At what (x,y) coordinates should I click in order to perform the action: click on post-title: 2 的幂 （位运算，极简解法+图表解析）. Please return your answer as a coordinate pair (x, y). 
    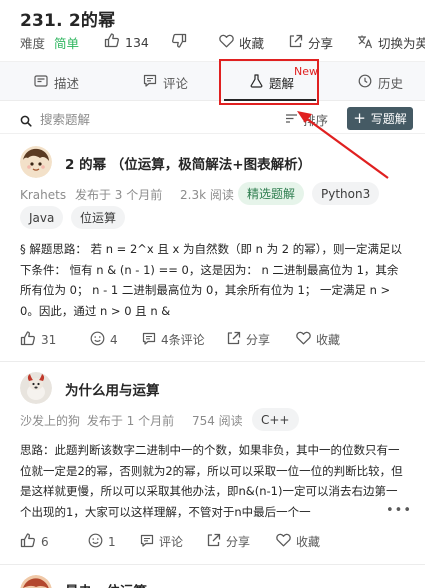
    Looking at the image, I should click on (188, 163).